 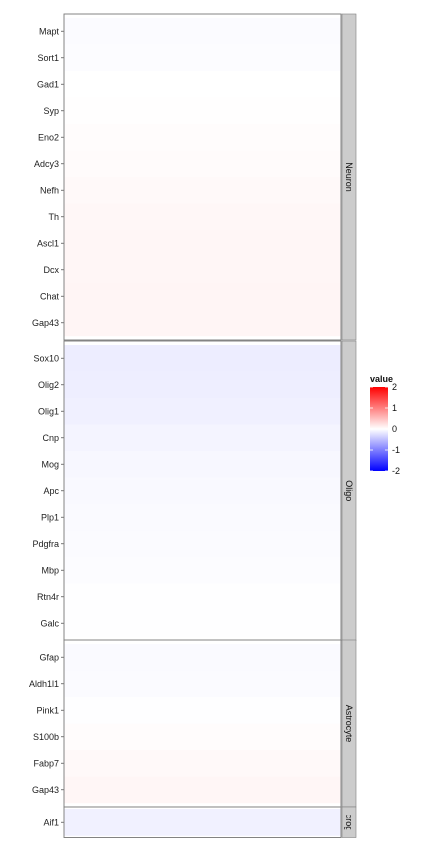 I want to click on facet-strip-label: Neuron, so click(x=349, y=177).